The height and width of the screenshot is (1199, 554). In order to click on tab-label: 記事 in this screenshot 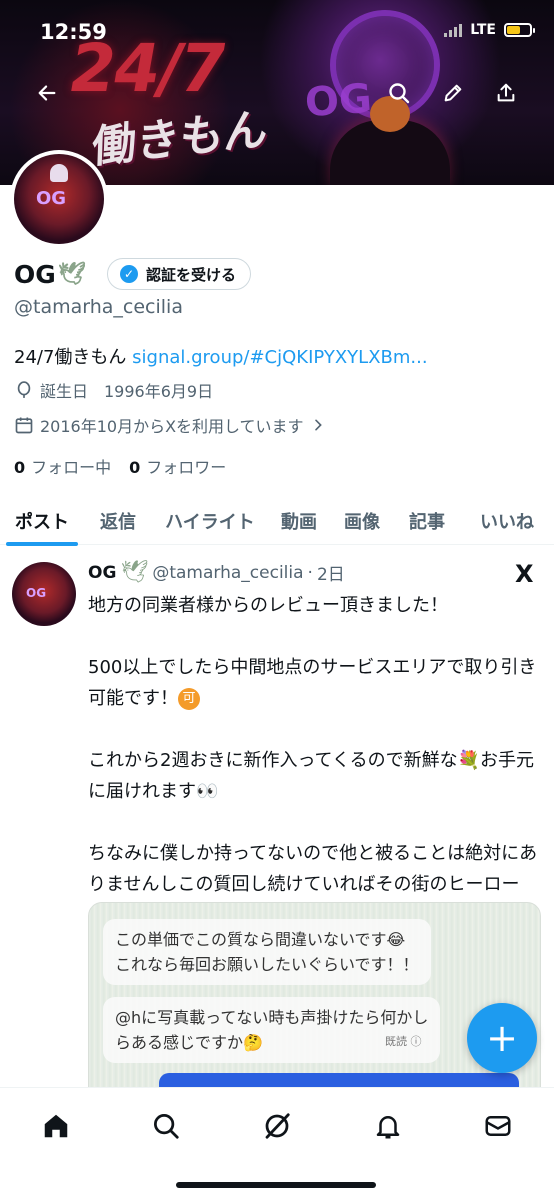, I will do `click(427, 522)`.